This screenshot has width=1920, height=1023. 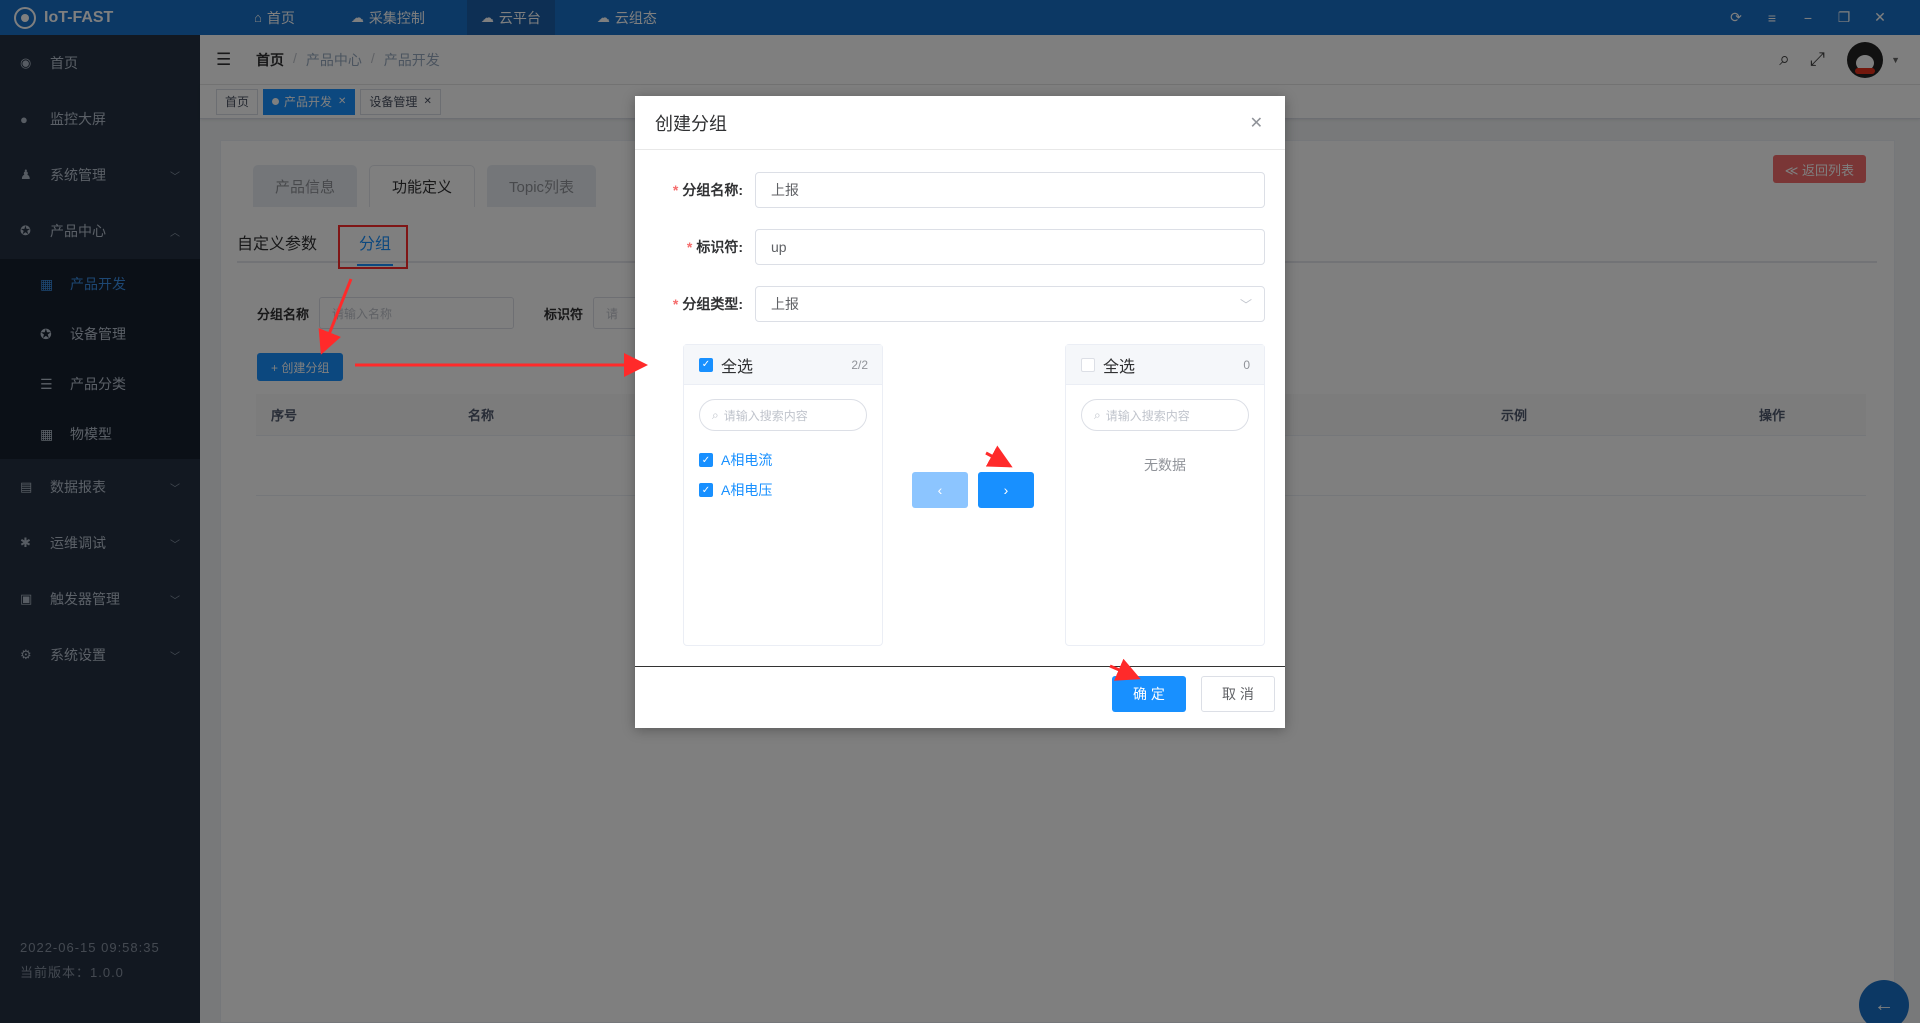 I want to click on transfer-list: ✓ A相电流 ✓ A相电压, so click(x=783, y=475).